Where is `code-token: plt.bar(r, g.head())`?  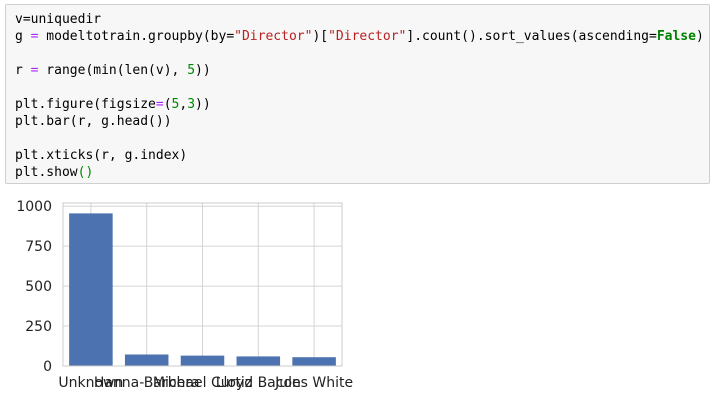
code-token: plt.bar(r, g.head()) is located at coordinates (93, 121).